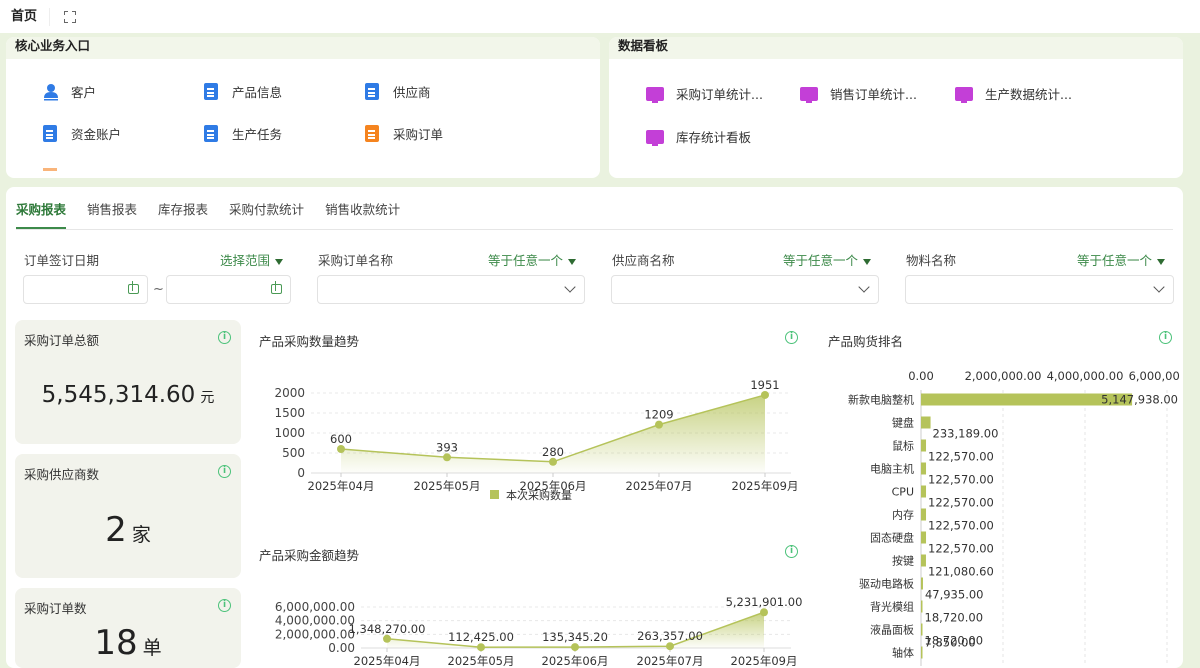 The height and width of the screenshot is (668, 1200). What do you see at coordinates (69, 91) in the screenshot?
I see `entry-customer: 客户` at bounding box center [69, 91].